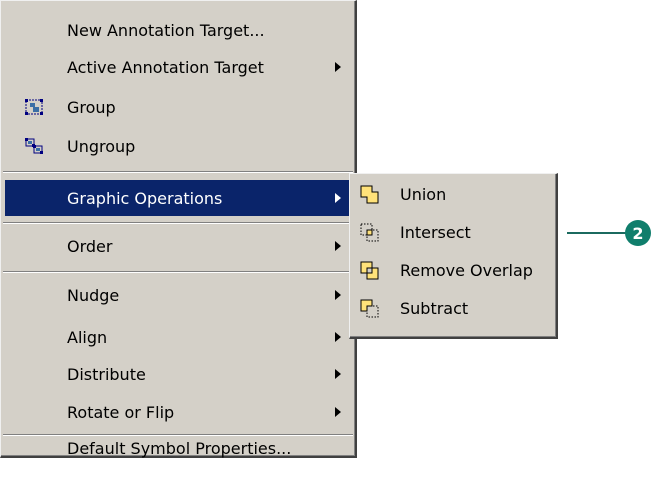 The height and width of the screenshot is (483, 656). I want to click on ungroup-icon, so click(34, 146).